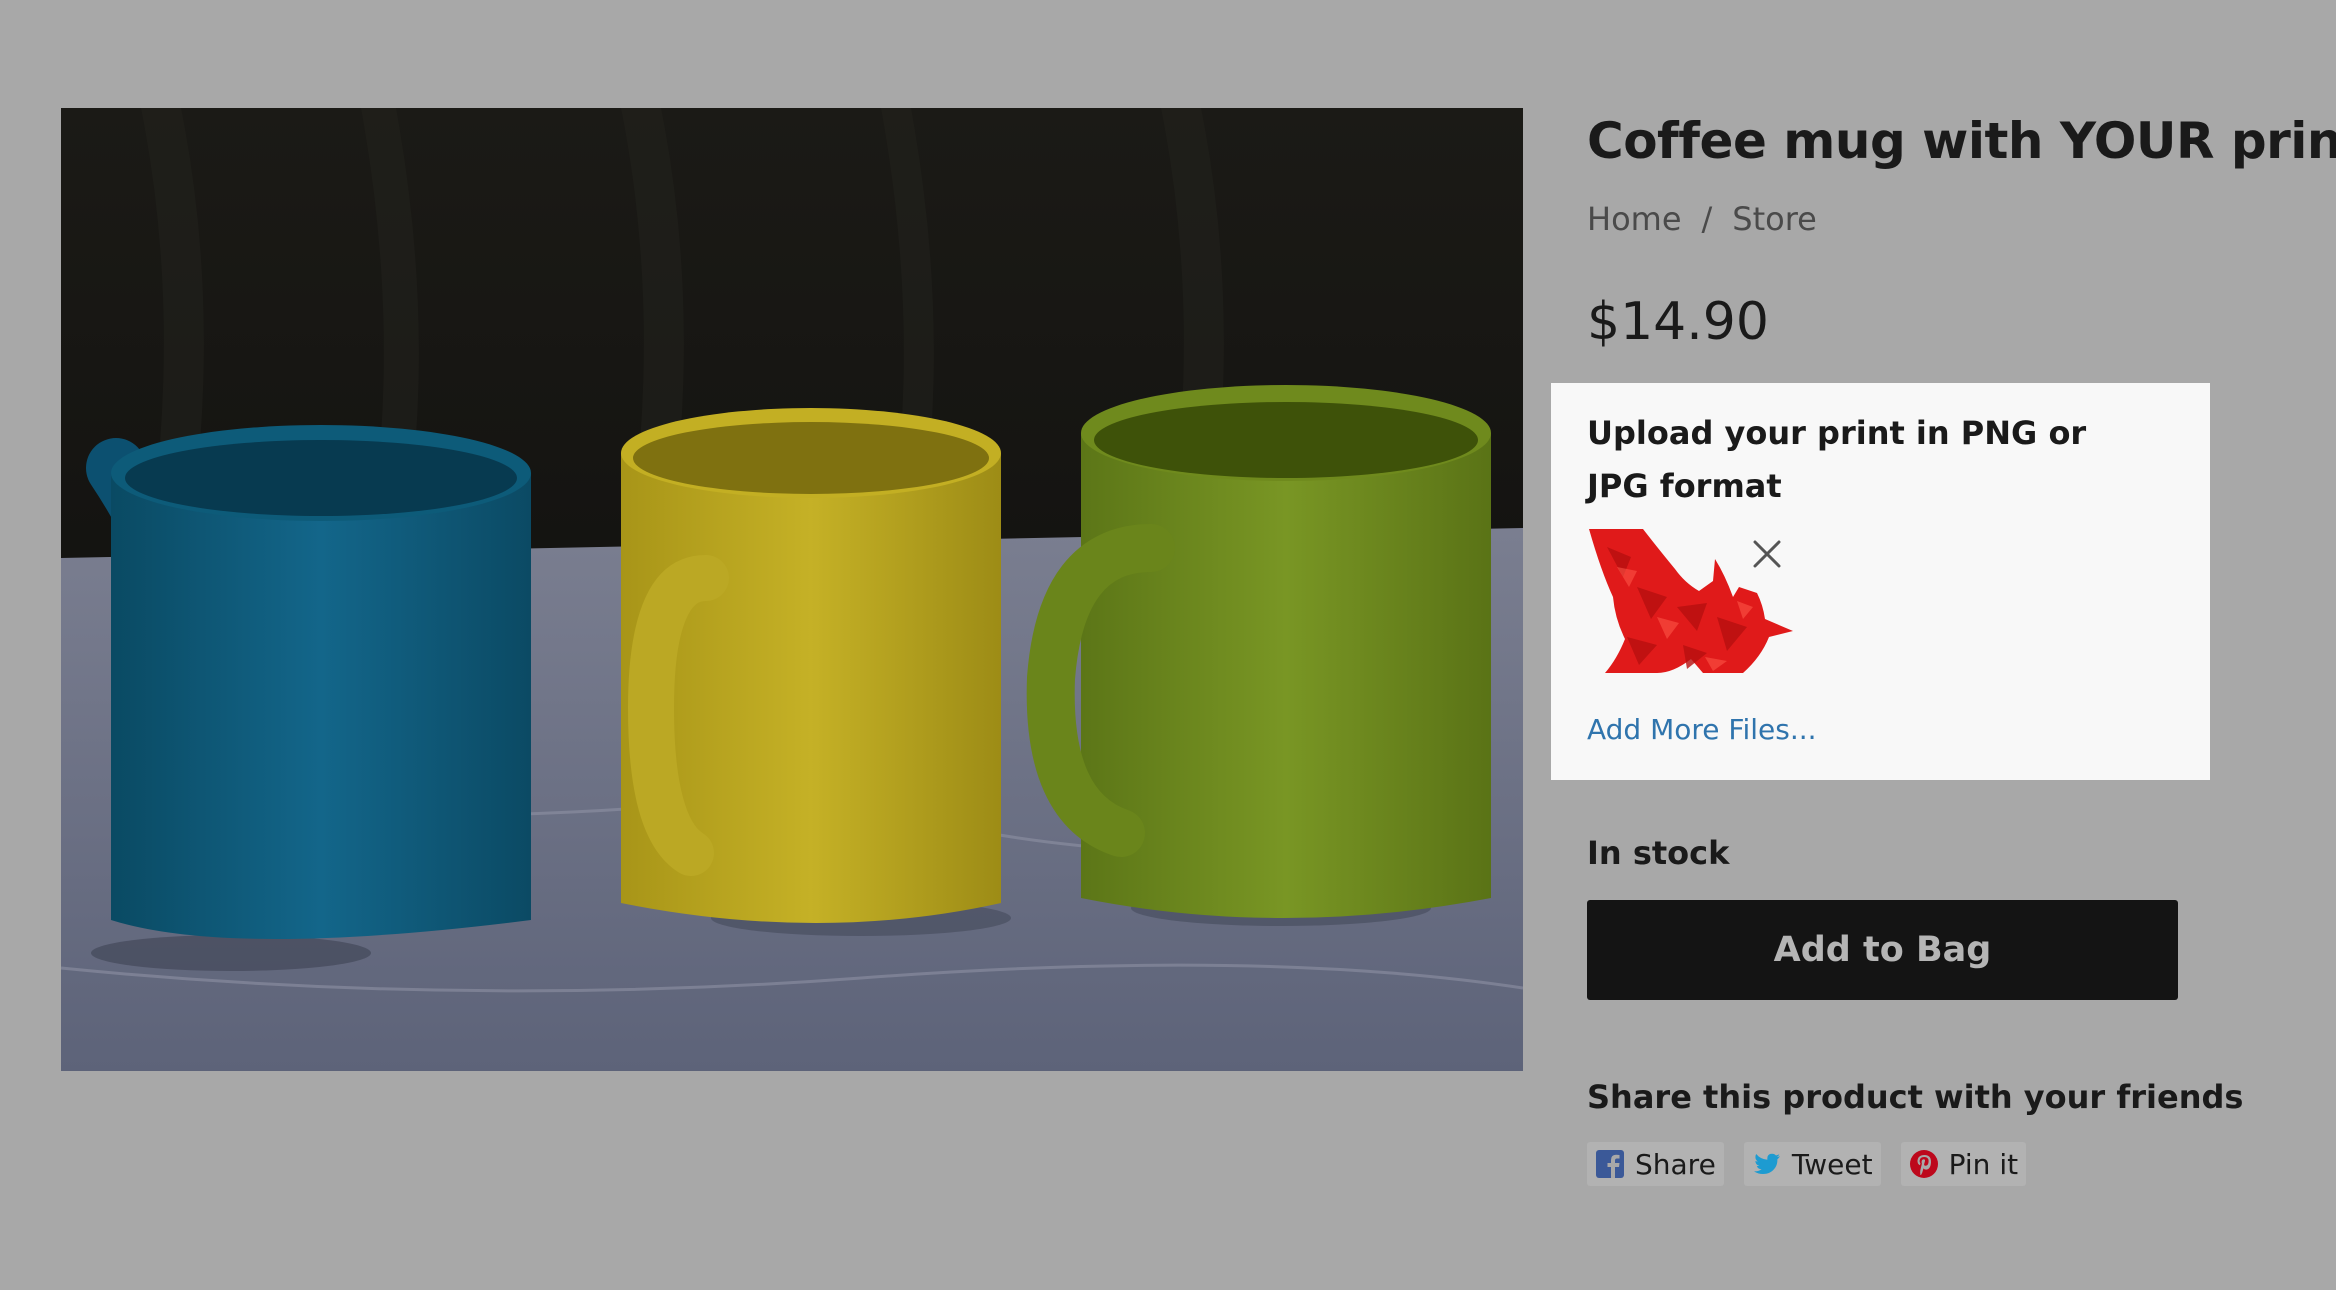 Image resolution: width=2336 pixels, height=1290 pixels. I want to click on breadcrumb: Home / Store, so click(1702, 219).